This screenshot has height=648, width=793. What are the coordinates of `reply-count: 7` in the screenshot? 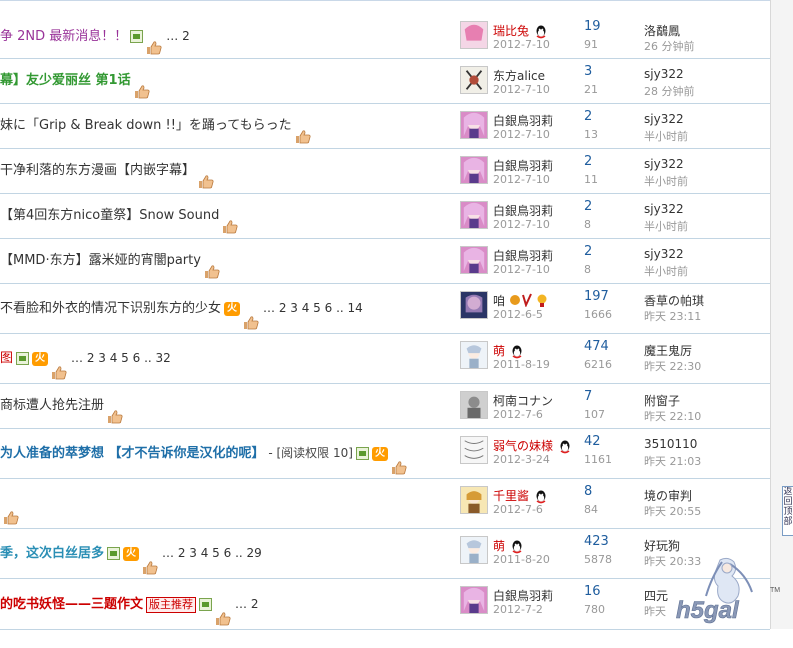 It's located at (588, 396).